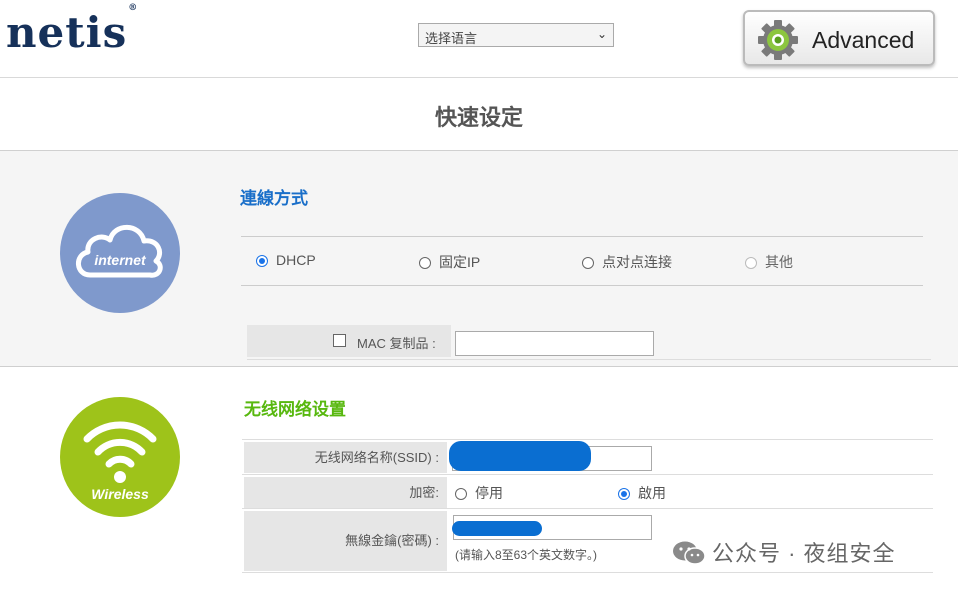  What do you see at coordinates (262, 261) in the screenshot?
I see `radio-dhcp-indicator` at bounding box center [262, 261].